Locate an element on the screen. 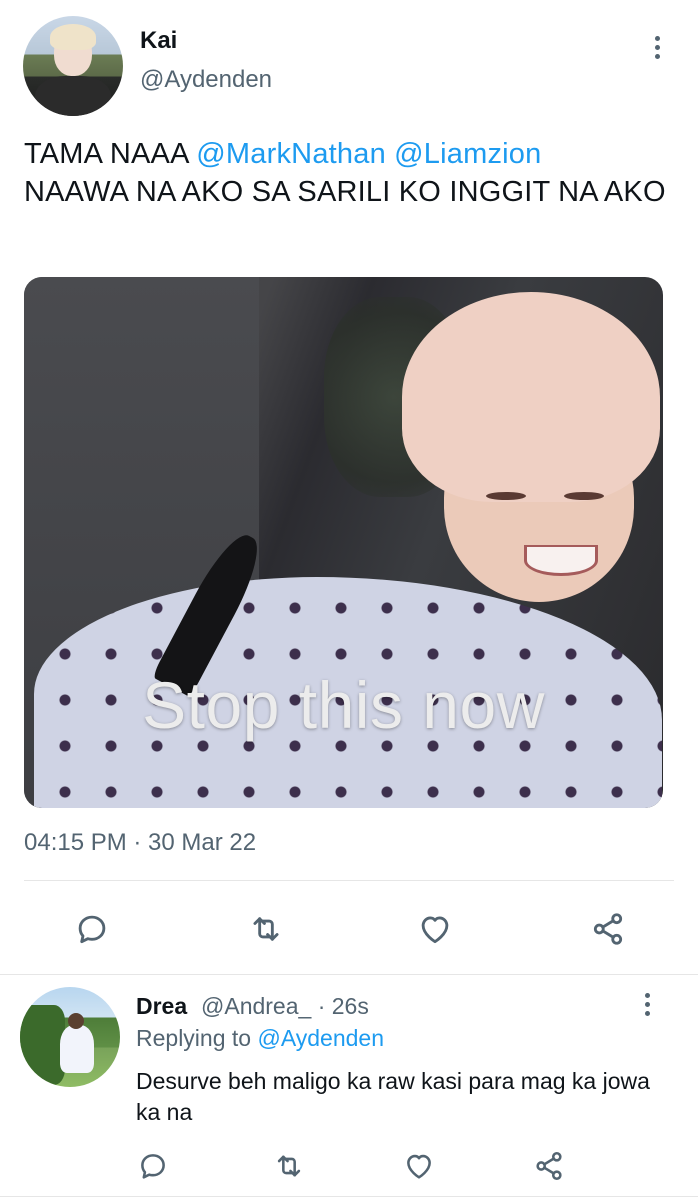 The height and width of the screenshot is (1200, 698). media-caption: Stop this now is located at coordinates (343, 705).